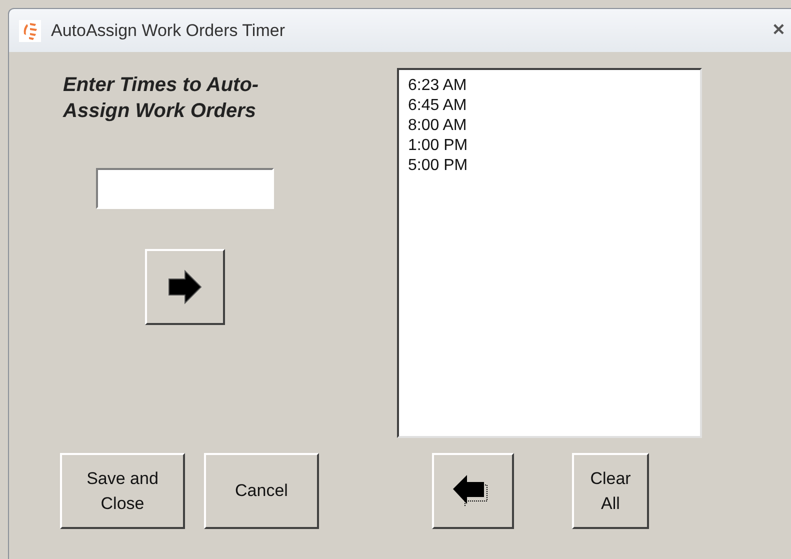 The image size is (791, 559). What do you see at coordinates (30, 31) in the screenshot?
I see `app-logo-icon` at bounding box center [30, 31].